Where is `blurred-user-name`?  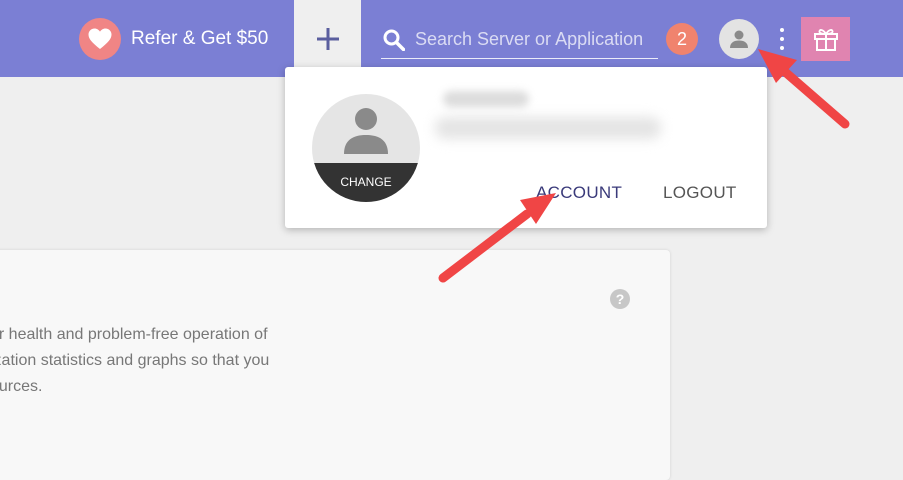
blurred-user-name is located at coordinates (486, 99).